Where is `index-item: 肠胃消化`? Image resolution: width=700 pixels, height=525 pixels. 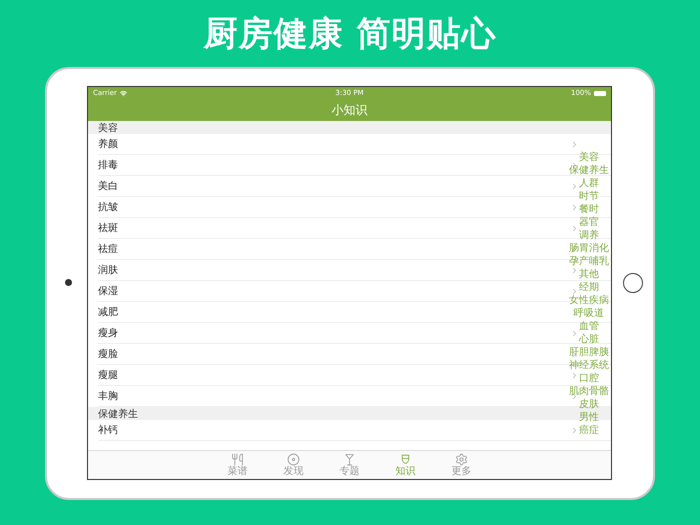
index-item: 肠胃消化 is located at coordinates (589, 248).